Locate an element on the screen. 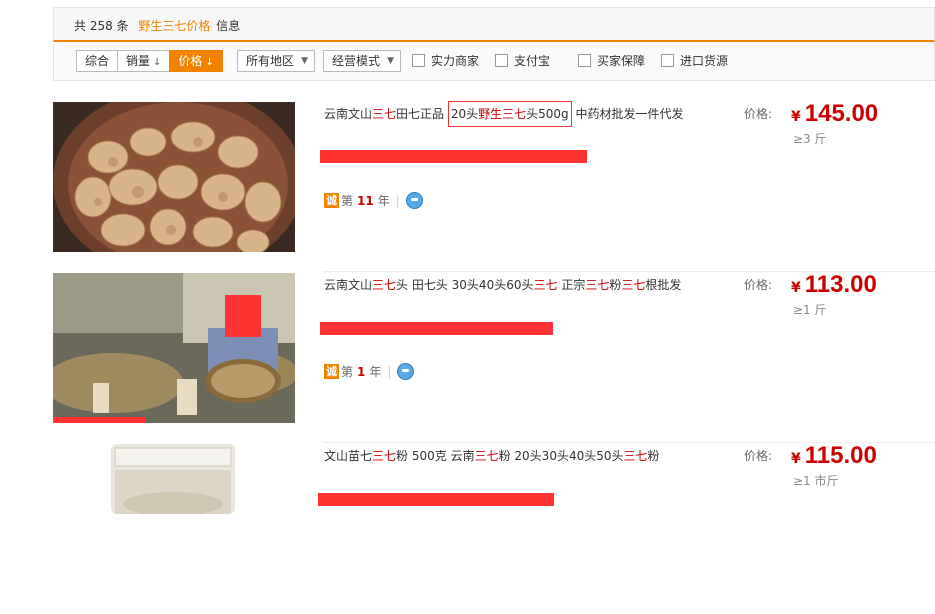 This screenshot has width=935, height=614. min-order-quantity: ≥1 市斤 is located at coordinates (816, 481).